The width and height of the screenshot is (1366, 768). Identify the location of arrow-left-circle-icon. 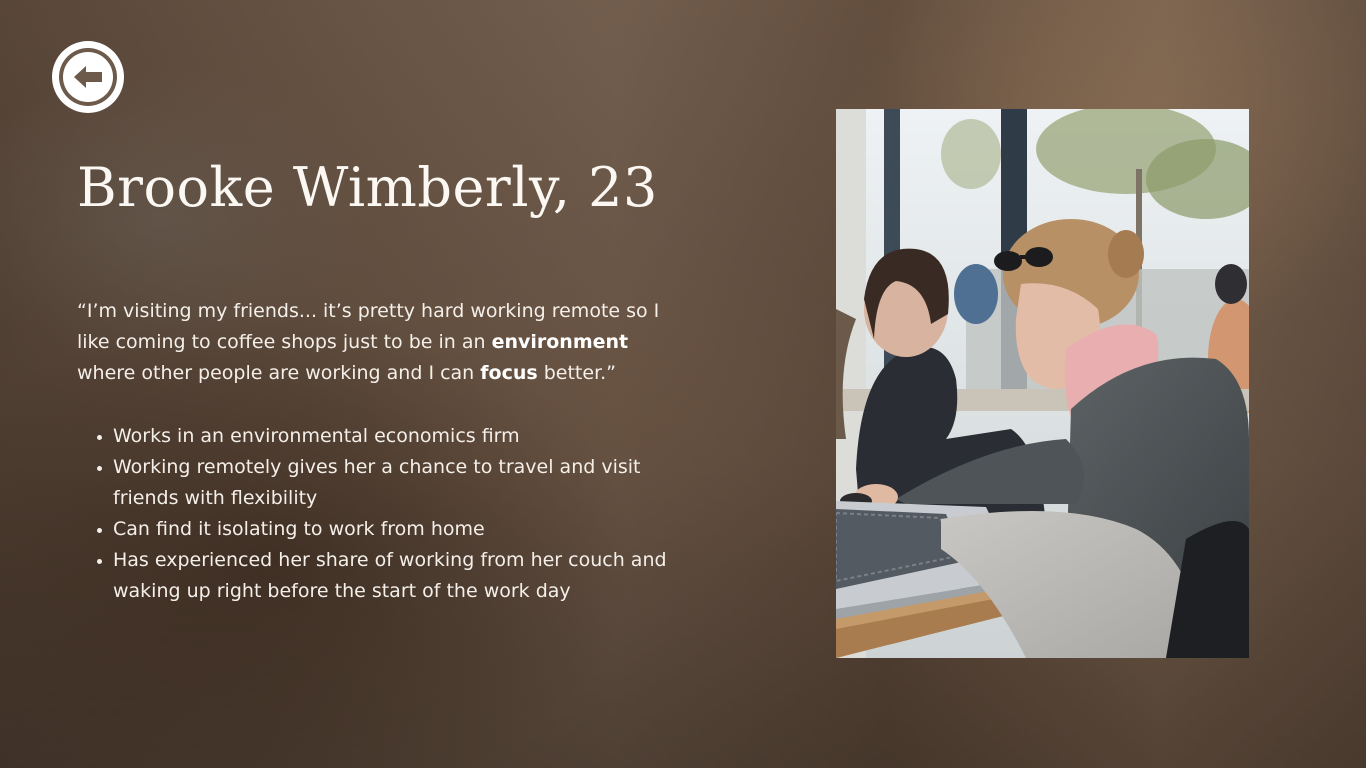
(88, 77).